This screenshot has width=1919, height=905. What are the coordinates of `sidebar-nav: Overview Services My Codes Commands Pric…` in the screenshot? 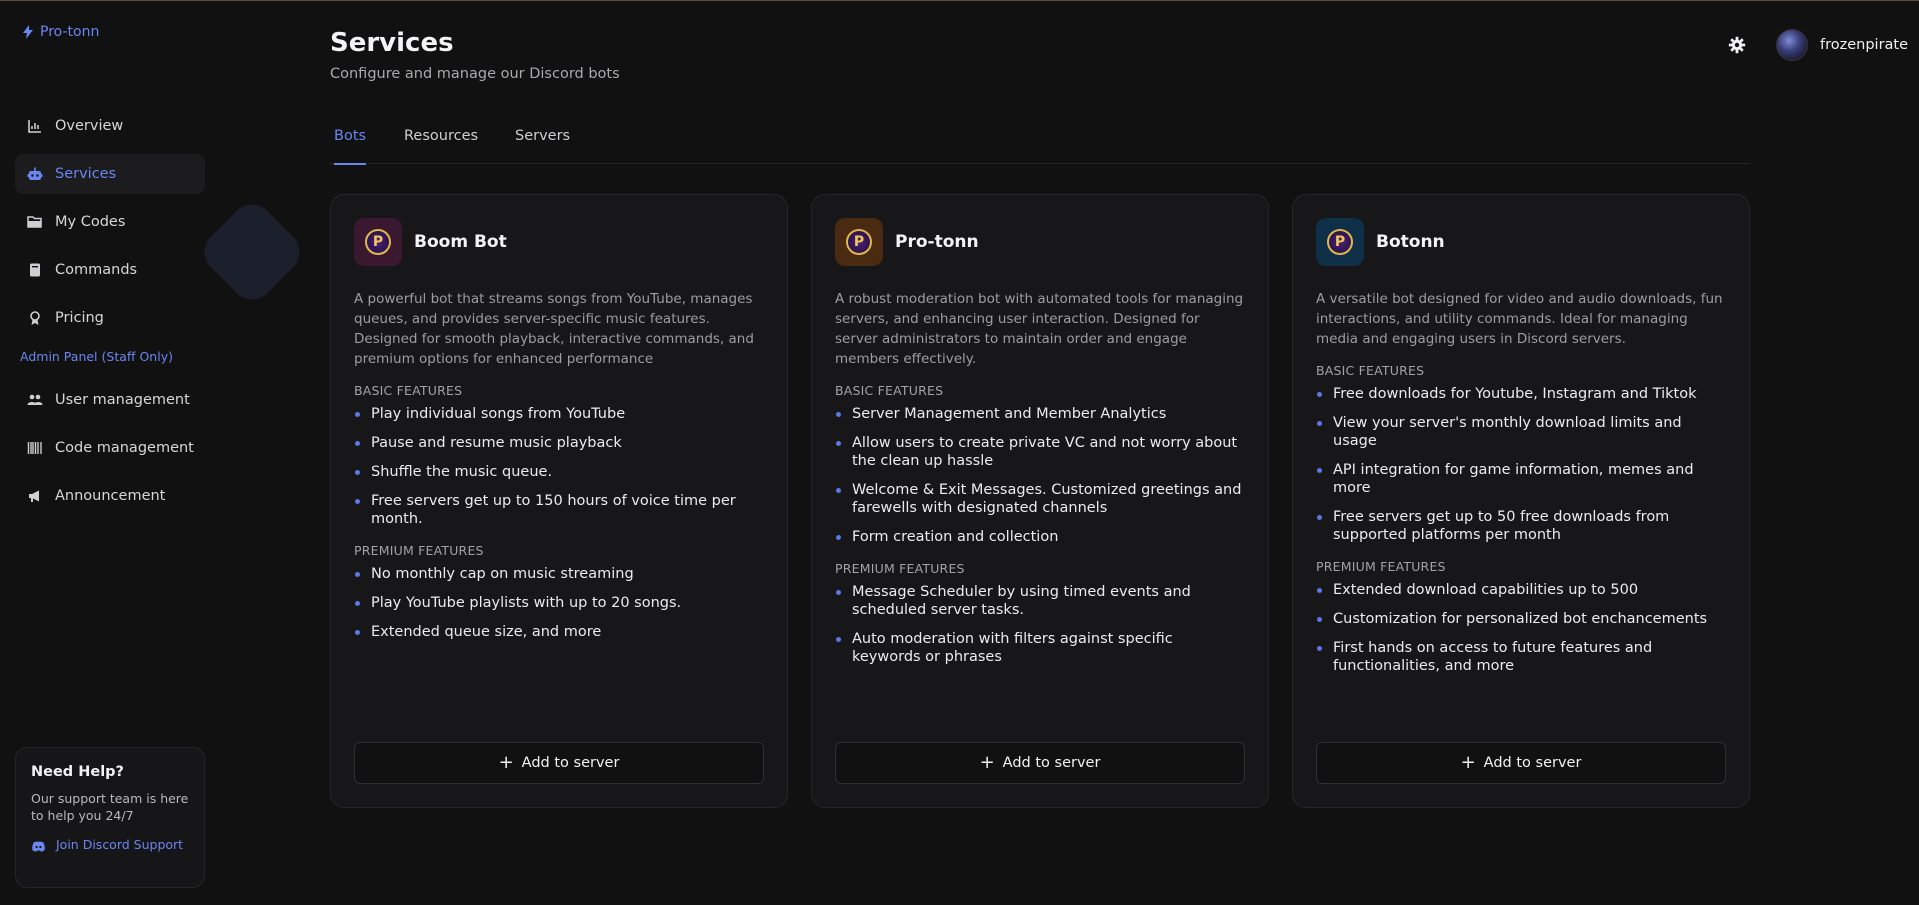 It's located at (110, 315).